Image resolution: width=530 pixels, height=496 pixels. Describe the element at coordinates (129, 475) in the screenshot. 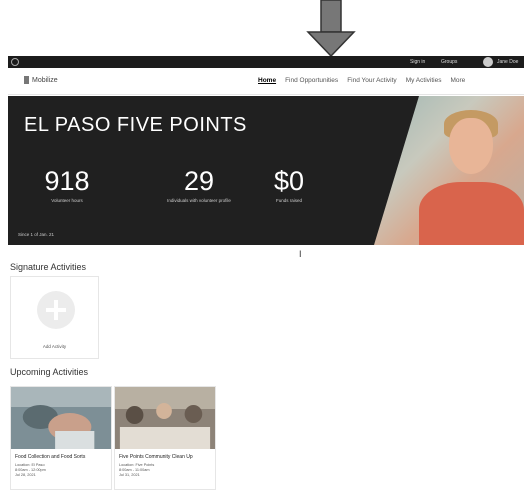

I see `activity-meta: Jul 31, 2021` at that location.